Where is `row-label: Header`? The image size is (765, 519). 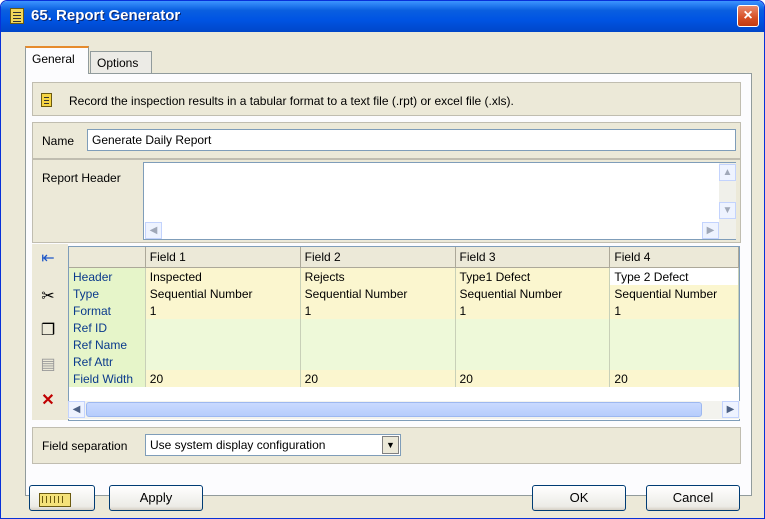
row-label: Header is located at coordinates (107, 276).